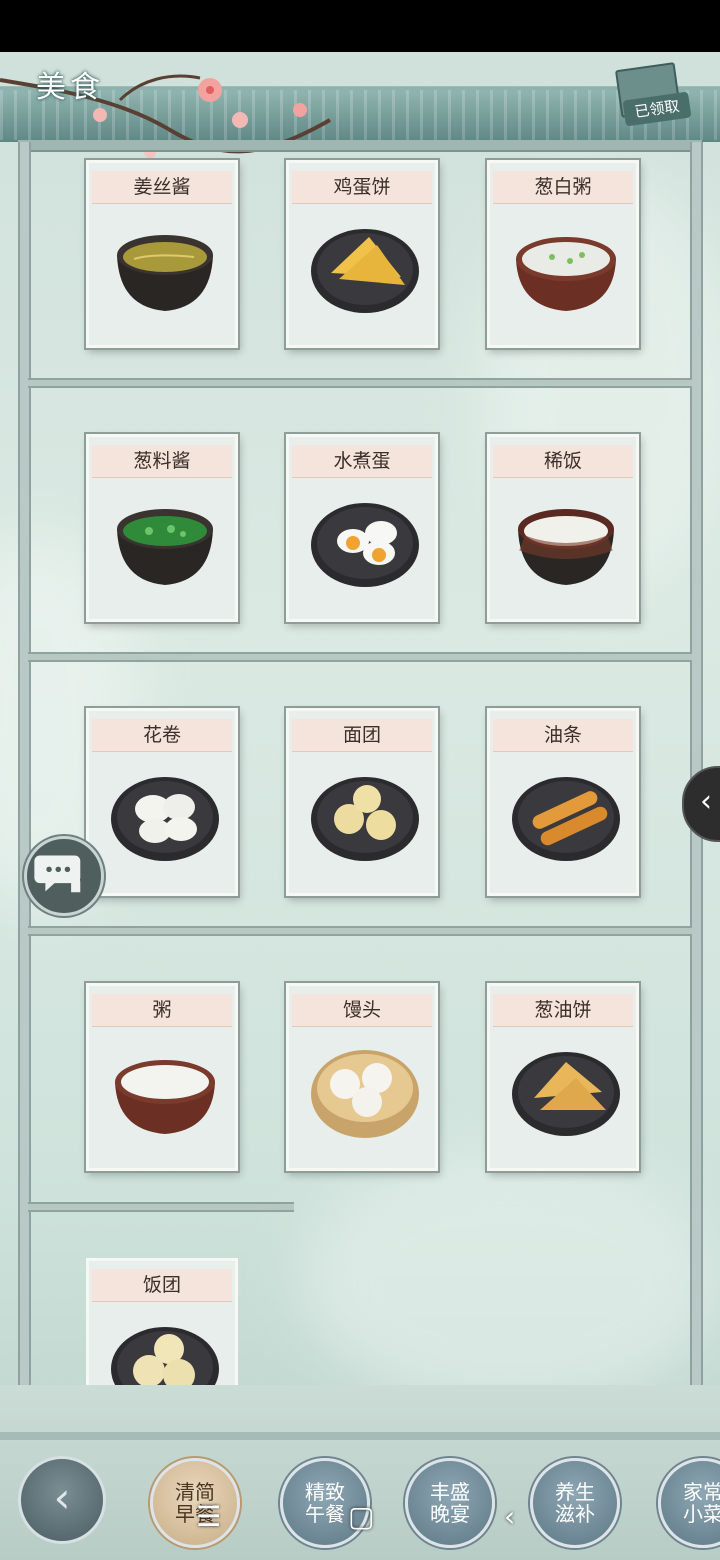  I want to click on system-menu-icon: ☰, so click(208, 1516).